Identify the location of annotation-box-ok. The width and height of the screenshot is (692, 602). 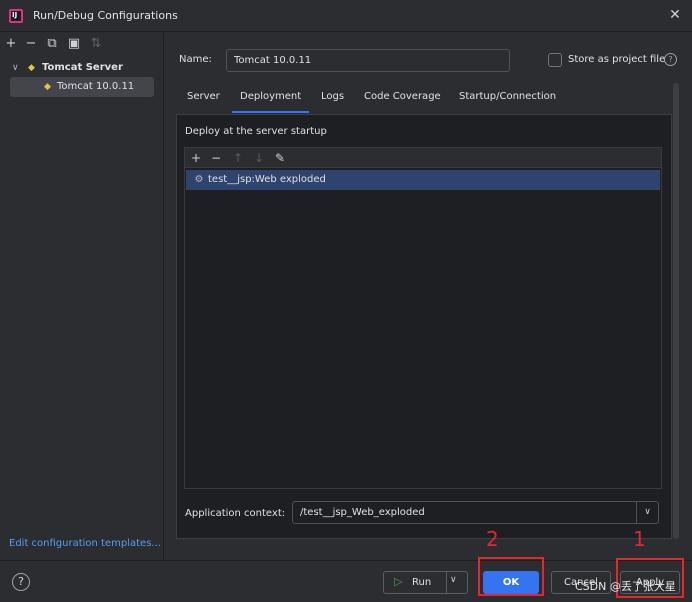
(511, 576).